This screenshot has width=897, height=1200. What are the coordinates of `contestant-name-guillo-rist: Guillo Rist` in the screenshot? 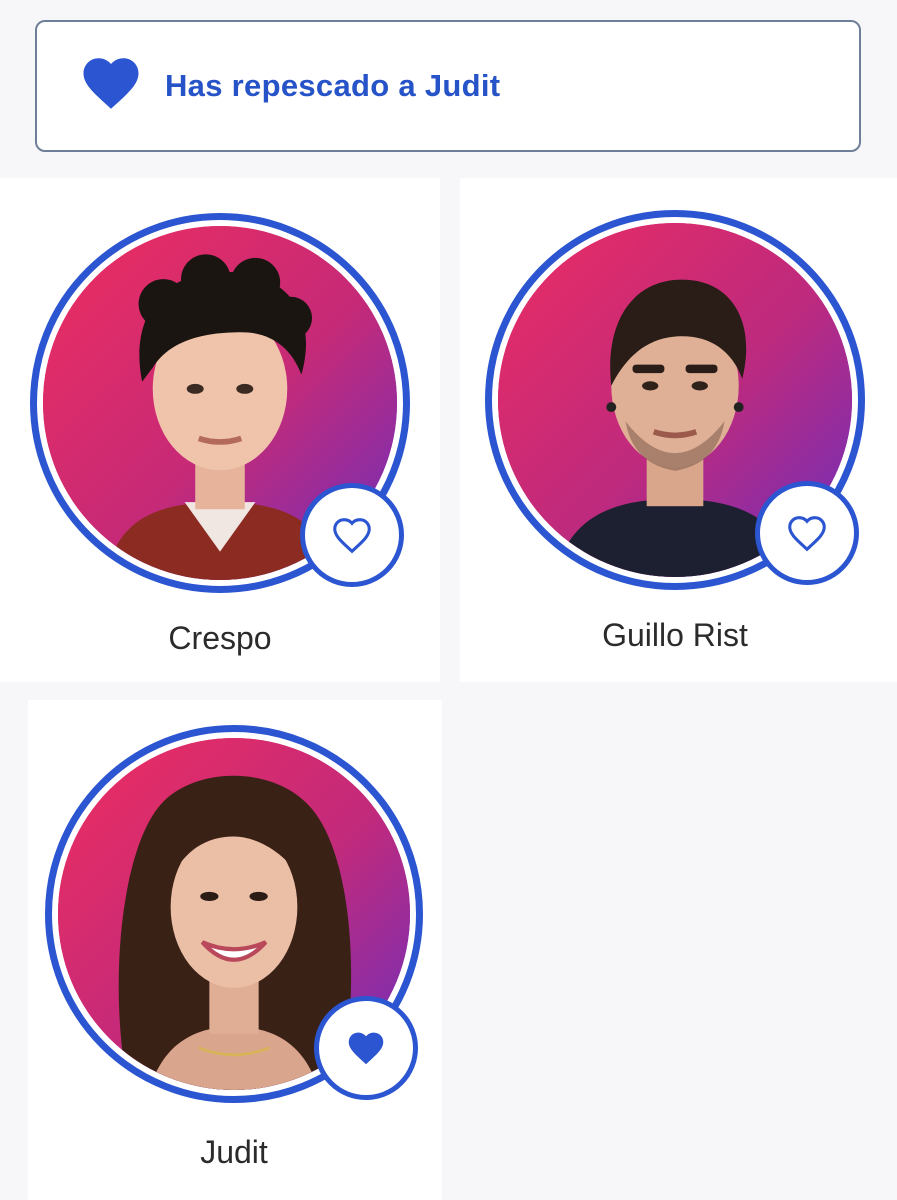 It's located at (675, 635).